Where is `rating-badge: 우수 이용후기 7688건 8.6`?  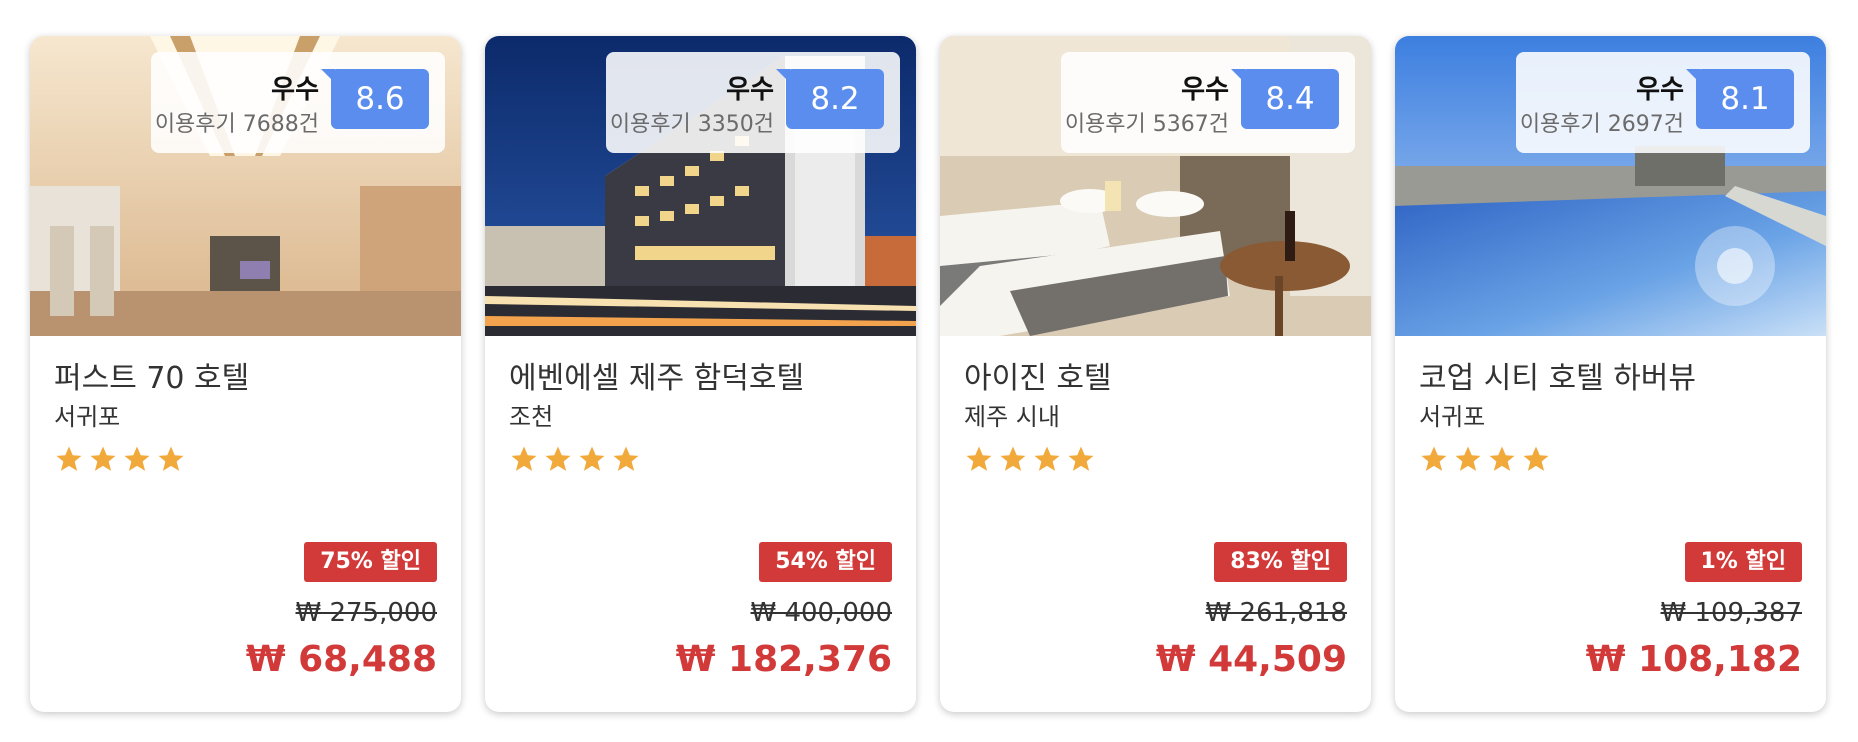 rating-badge: 우수 이용후기 7688건 8.6 is located at coordinates (298, 102).